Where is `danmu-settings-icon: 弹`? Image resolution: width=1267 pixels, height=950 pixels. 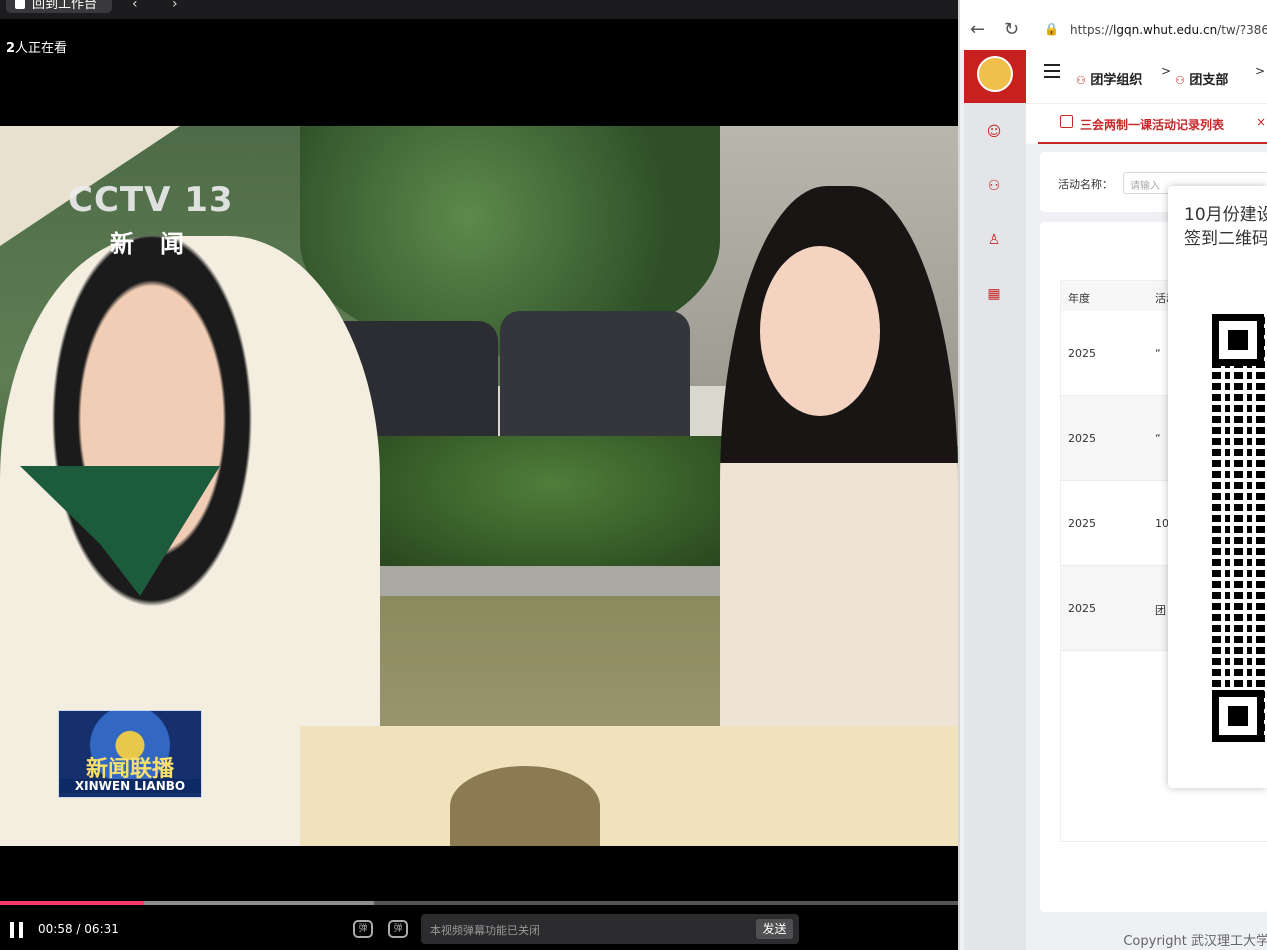
danmu-settings-icon: 弹 is located at coordinates (398, 929).